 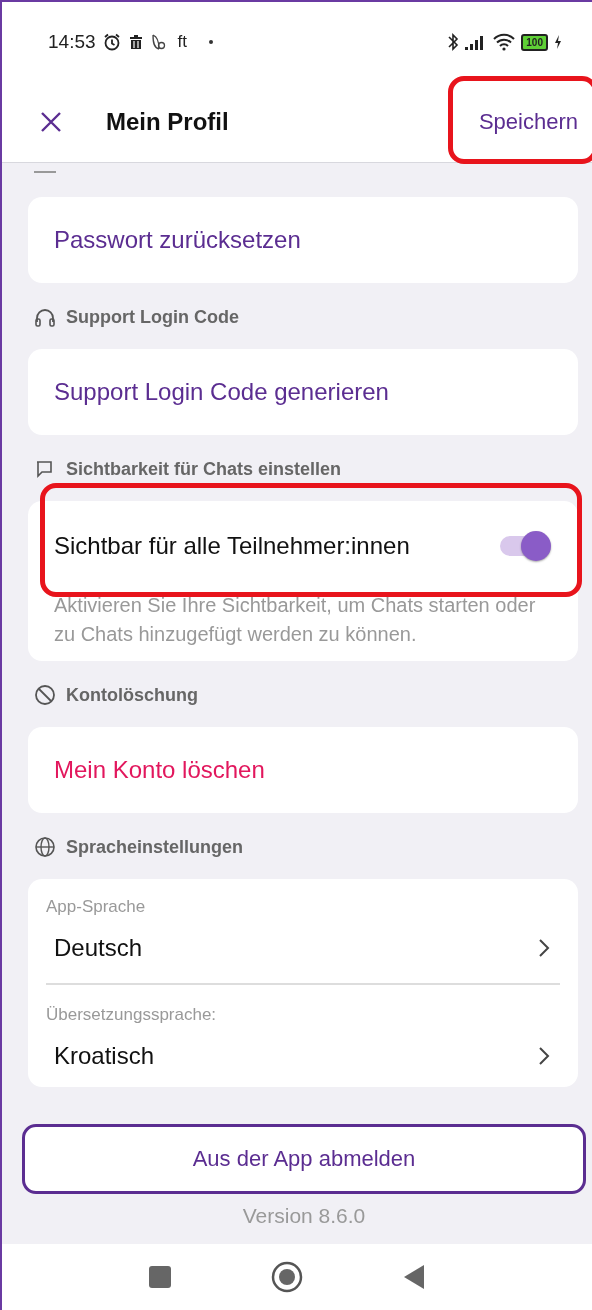 What do you see at coordinates (204, 469) in the screenshot?
I see `section-title: Sichtbarkeit für Chats einstellen` at bounding box center [204, 469].